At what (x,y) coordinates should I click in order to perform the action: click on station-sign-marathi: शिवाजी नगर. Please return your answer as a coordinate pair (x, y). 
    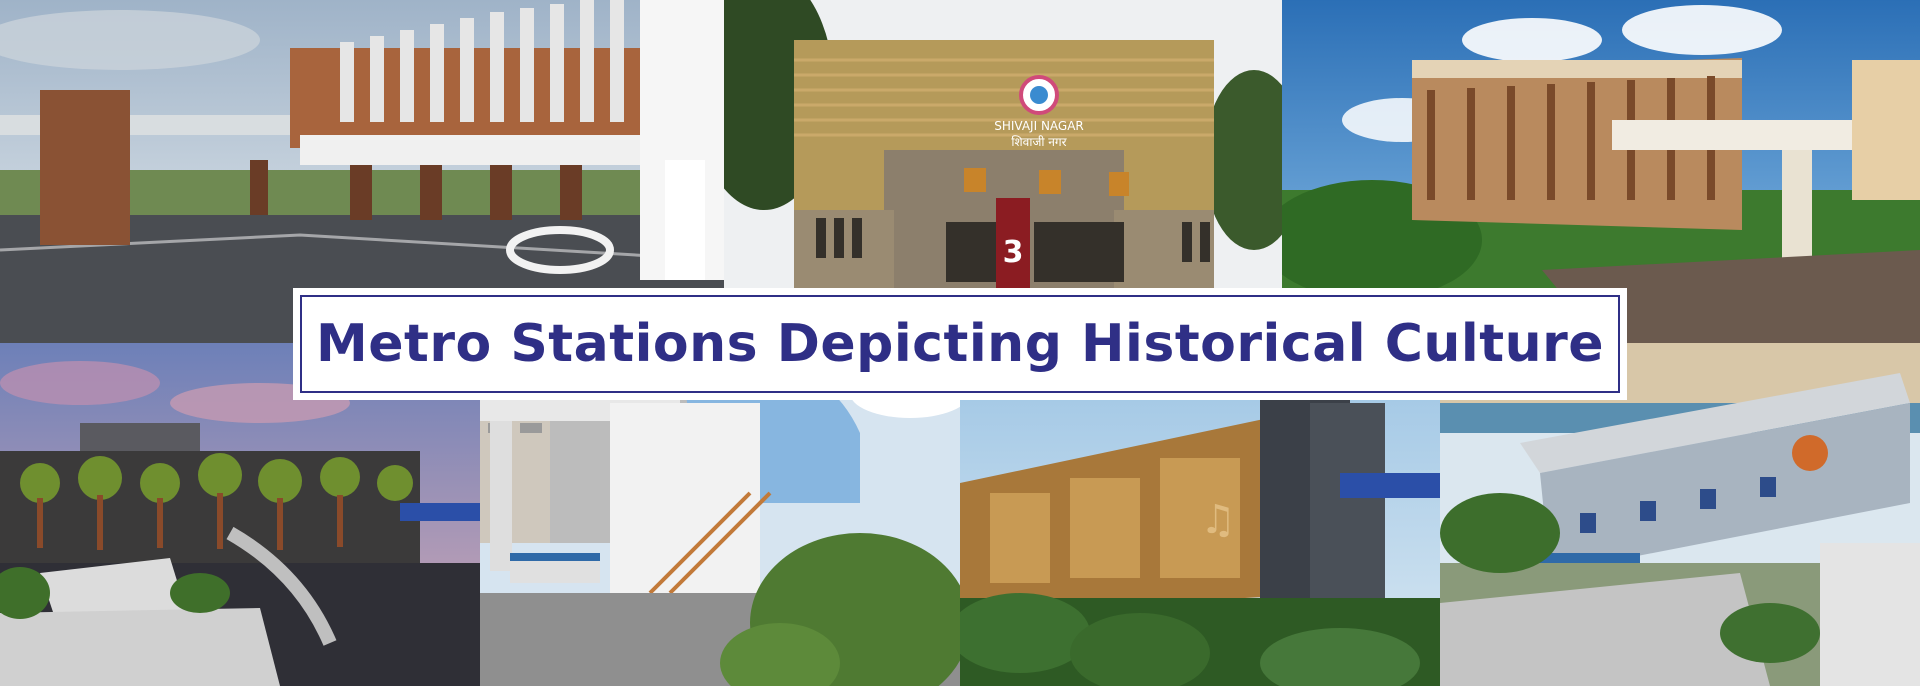
    Looking at the image, I should click on (1039, 142).